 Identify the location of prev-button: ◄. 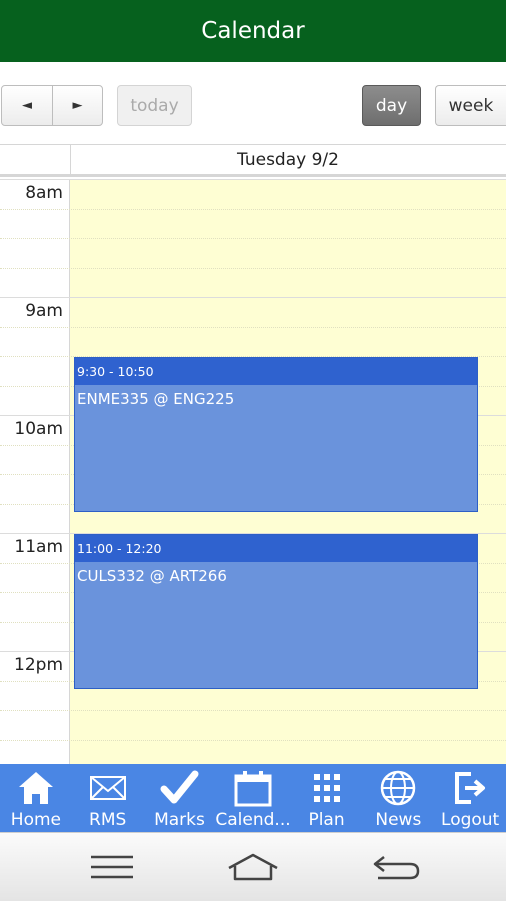
(27, 105).